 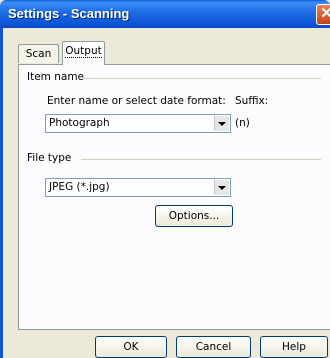 I want to click on ok-button-label: OK, so click(x=131, y=347).